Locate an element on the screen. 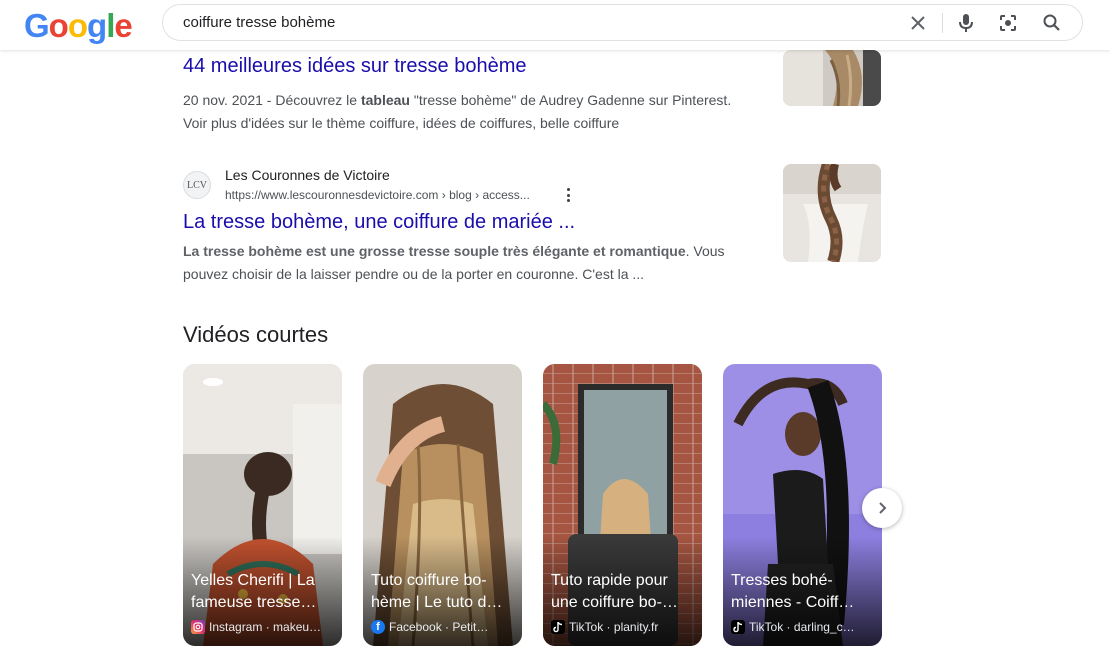  google-logo: Google is located at coordinates (78, 26).